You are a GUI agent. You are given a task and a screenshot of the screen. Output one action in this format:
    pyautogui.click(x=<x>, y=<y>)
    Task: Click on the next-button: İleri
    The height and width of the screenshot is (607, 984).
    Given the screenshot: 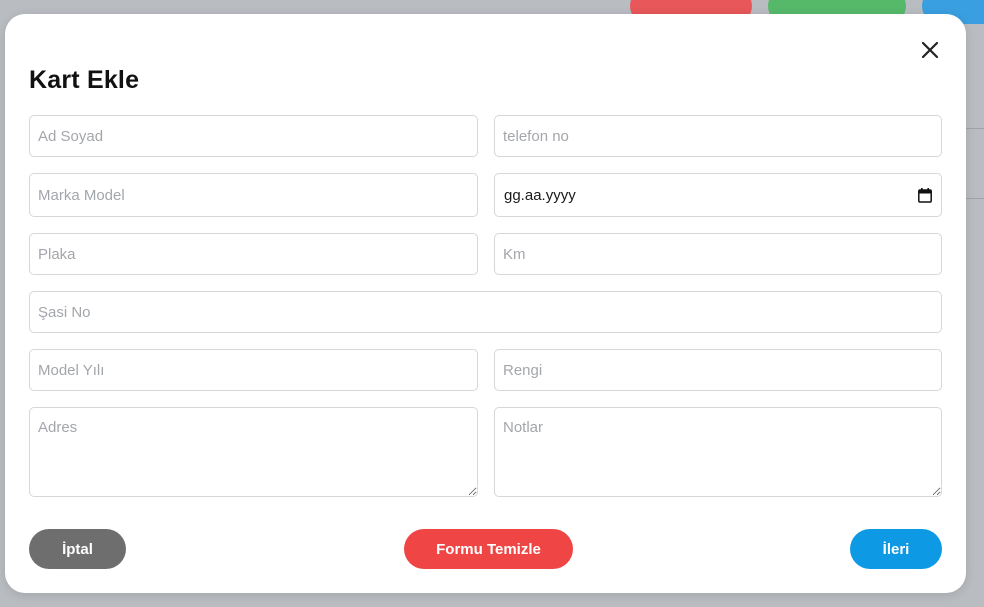 What is the action you would take?
    pyautogui.click(x=896, y=549)
    